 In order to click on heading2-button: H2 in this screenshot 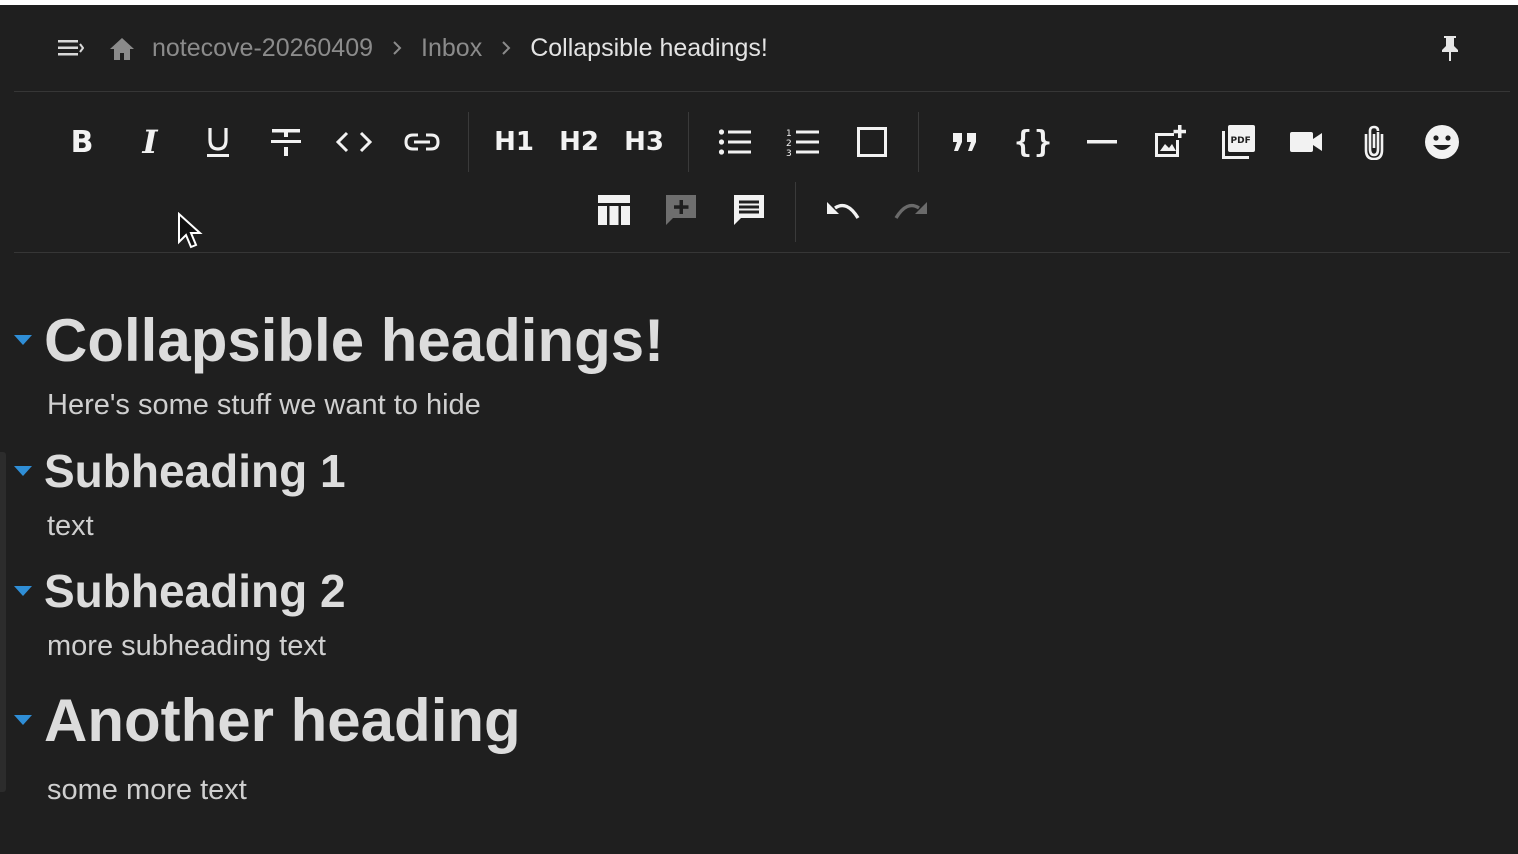, I will do `click(579, 142)`.